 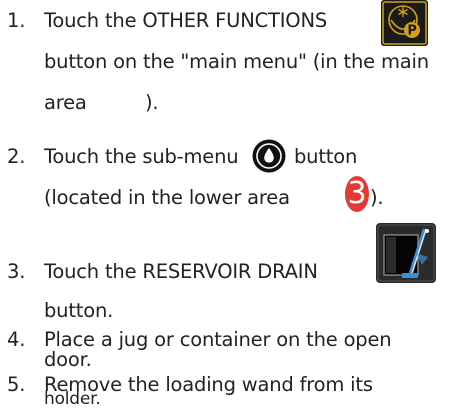 What do you see at coordinates (16, 156) in the screenshot?
I see `step-number: 2.` at bounding box center [16, 156].